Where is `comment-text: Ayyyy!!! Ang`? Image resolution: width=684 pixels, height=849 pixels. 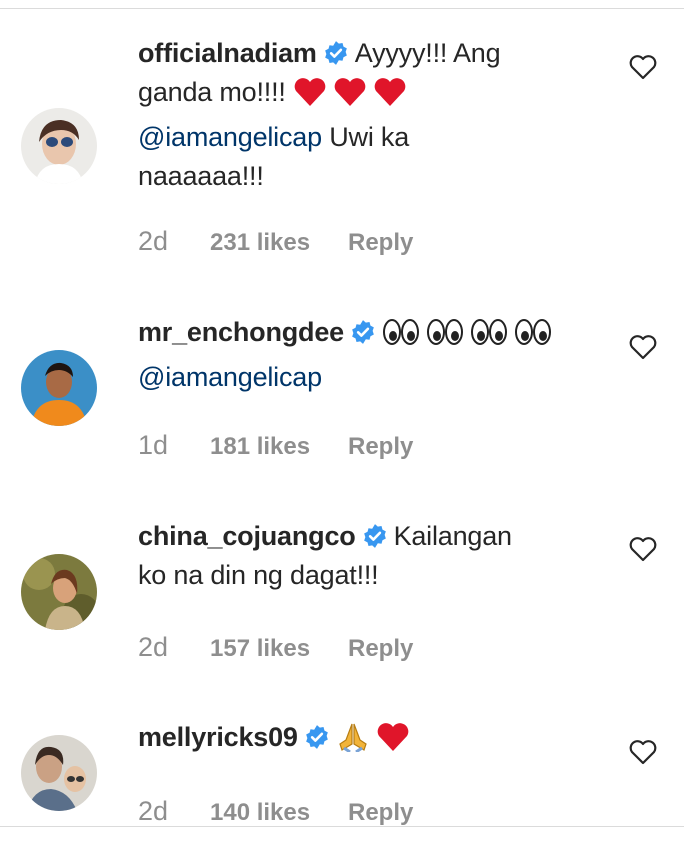 comment-text: Ayyyy!!! Ang is located at coordinates (427, 53).